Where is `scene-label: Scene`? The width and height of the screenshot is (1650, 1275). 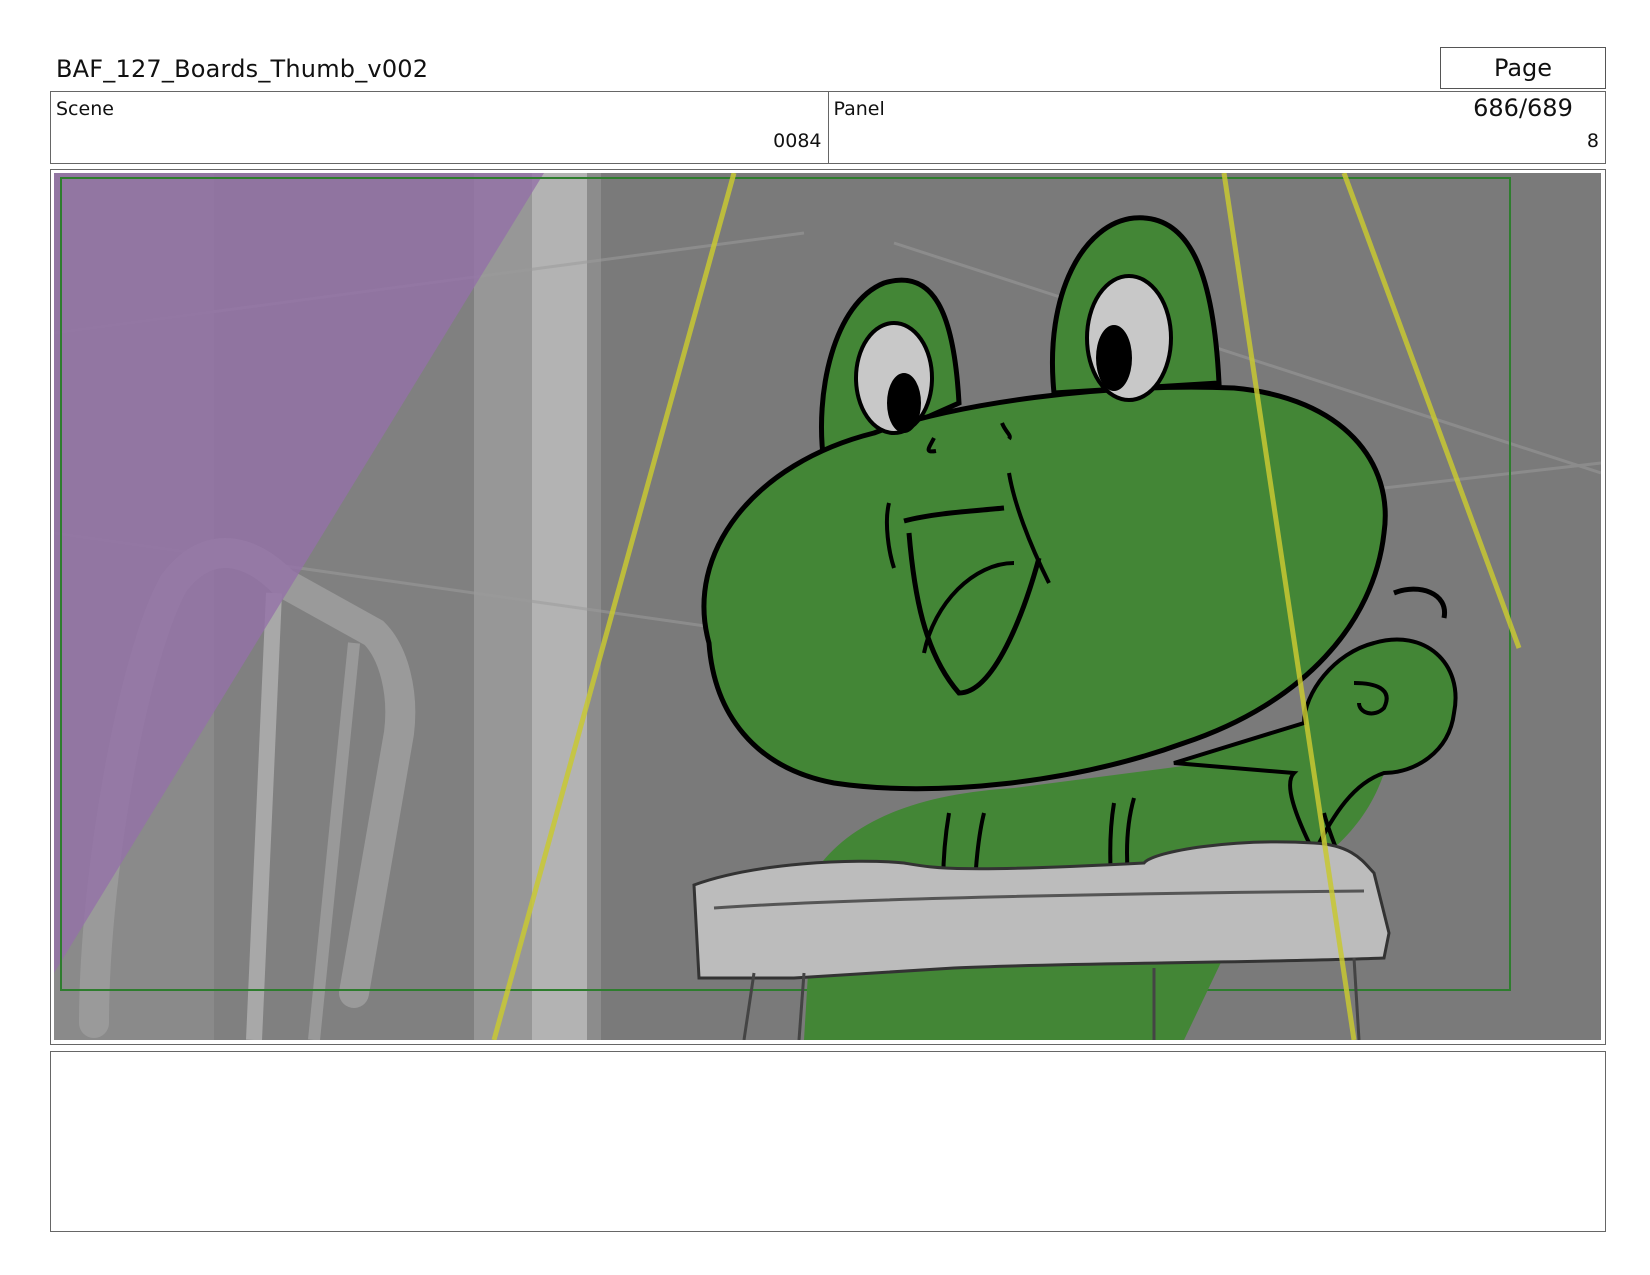
scene-label: Scene is located at coordinates (85, 109).